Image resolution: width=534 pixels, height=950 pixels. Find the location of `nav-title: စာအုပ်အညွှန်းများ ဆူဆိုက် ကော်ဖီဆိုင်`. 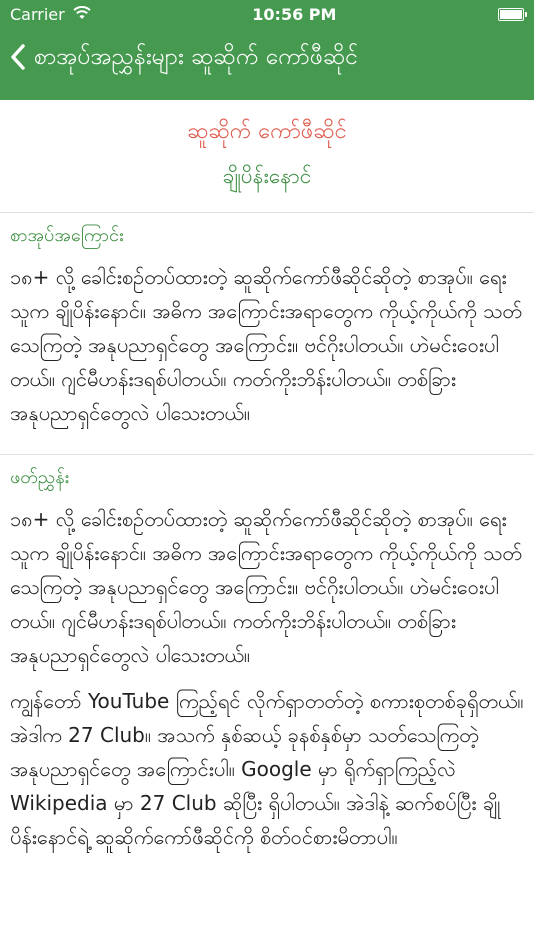

nav-title: စာအုပ်အညွှန်းများ ဆူဆိုက် ကော်ဖီဆိုင် is located at coordinates (196, 57).